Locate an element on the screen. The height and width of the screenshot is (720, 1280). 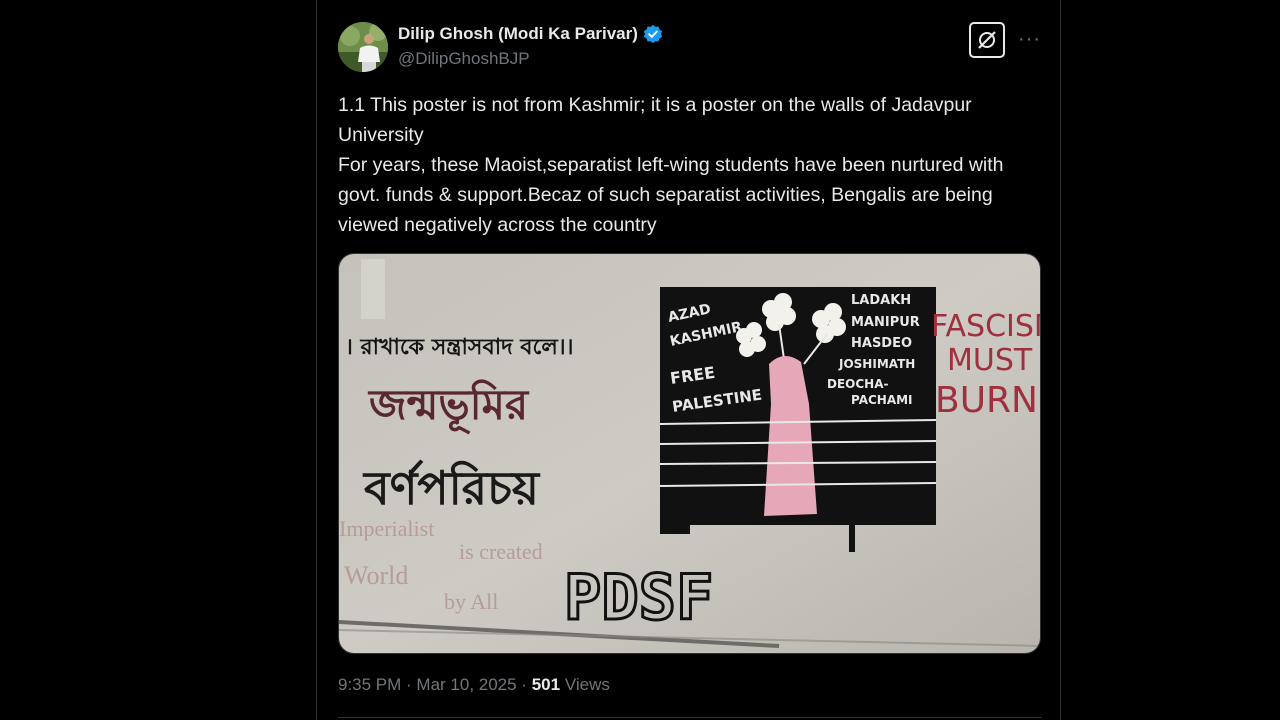
tweet-bottom-divider is located at coordinates (690, 717).